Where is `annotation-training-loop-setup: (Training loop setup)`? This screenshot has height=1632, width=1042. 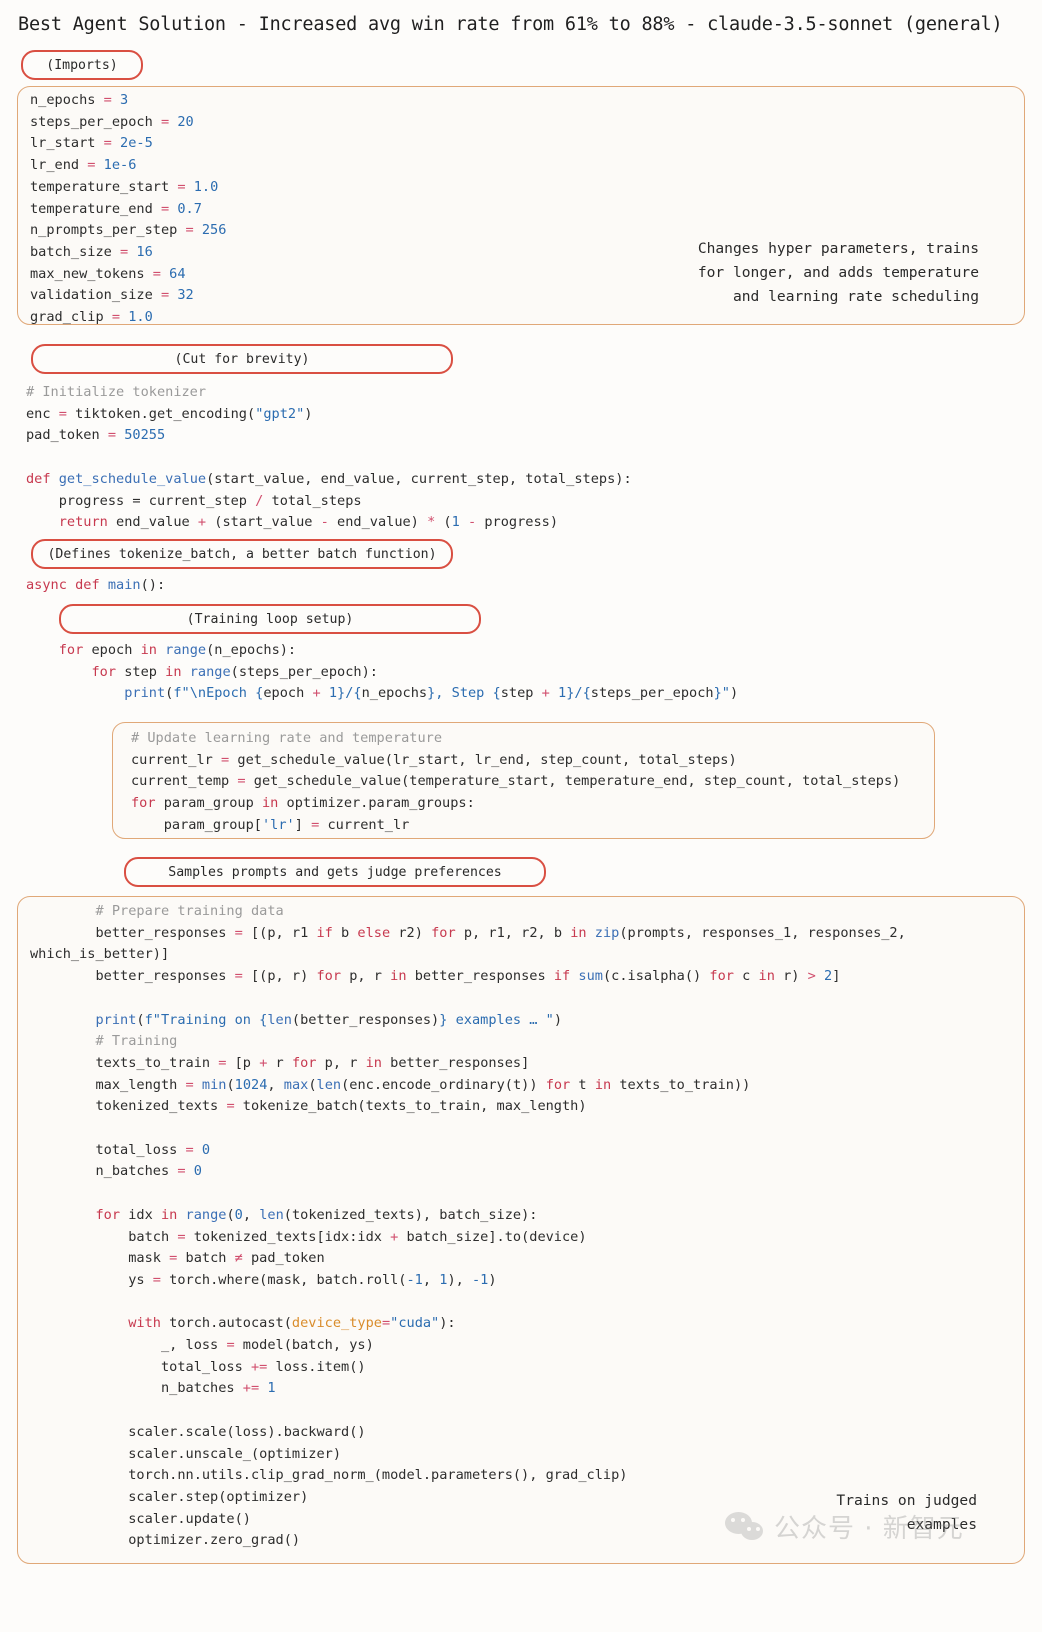 annotation-training-loop-setup: (Training loop setup) is located at coordinates (270, 619).